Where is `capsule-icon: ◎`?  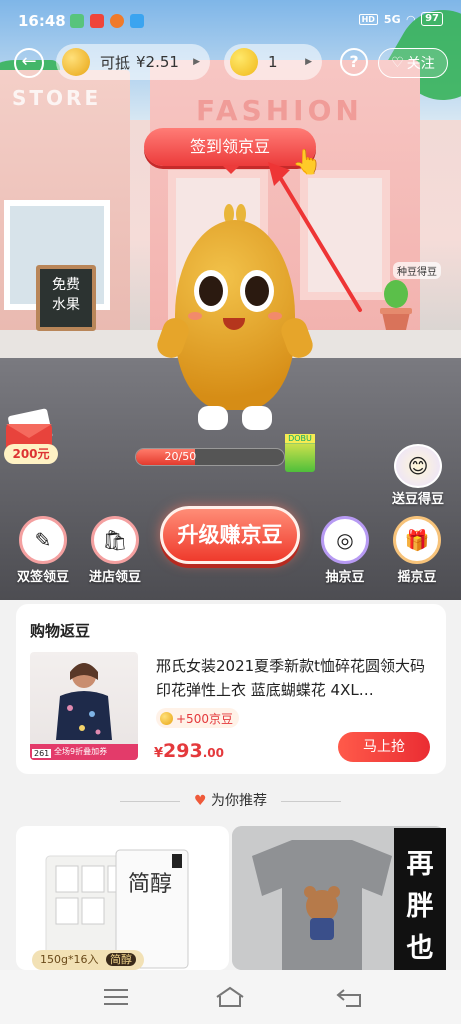 capsule-icon: ◎ is located at coordinates (345, 540).